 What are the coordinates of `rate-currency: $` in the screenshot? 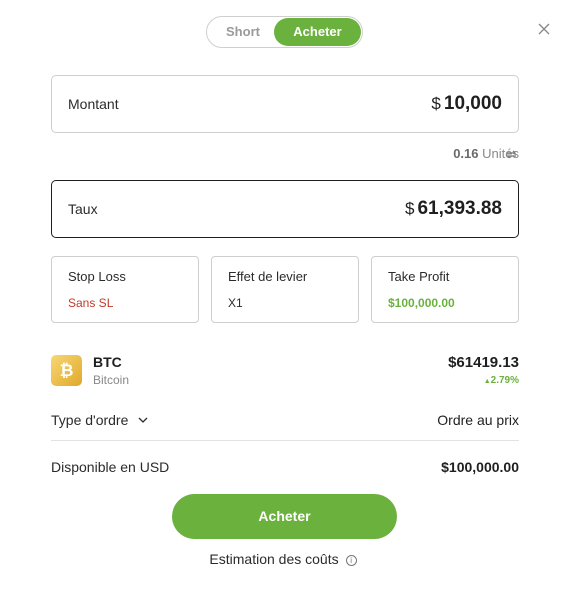 It's located at (410, 208).